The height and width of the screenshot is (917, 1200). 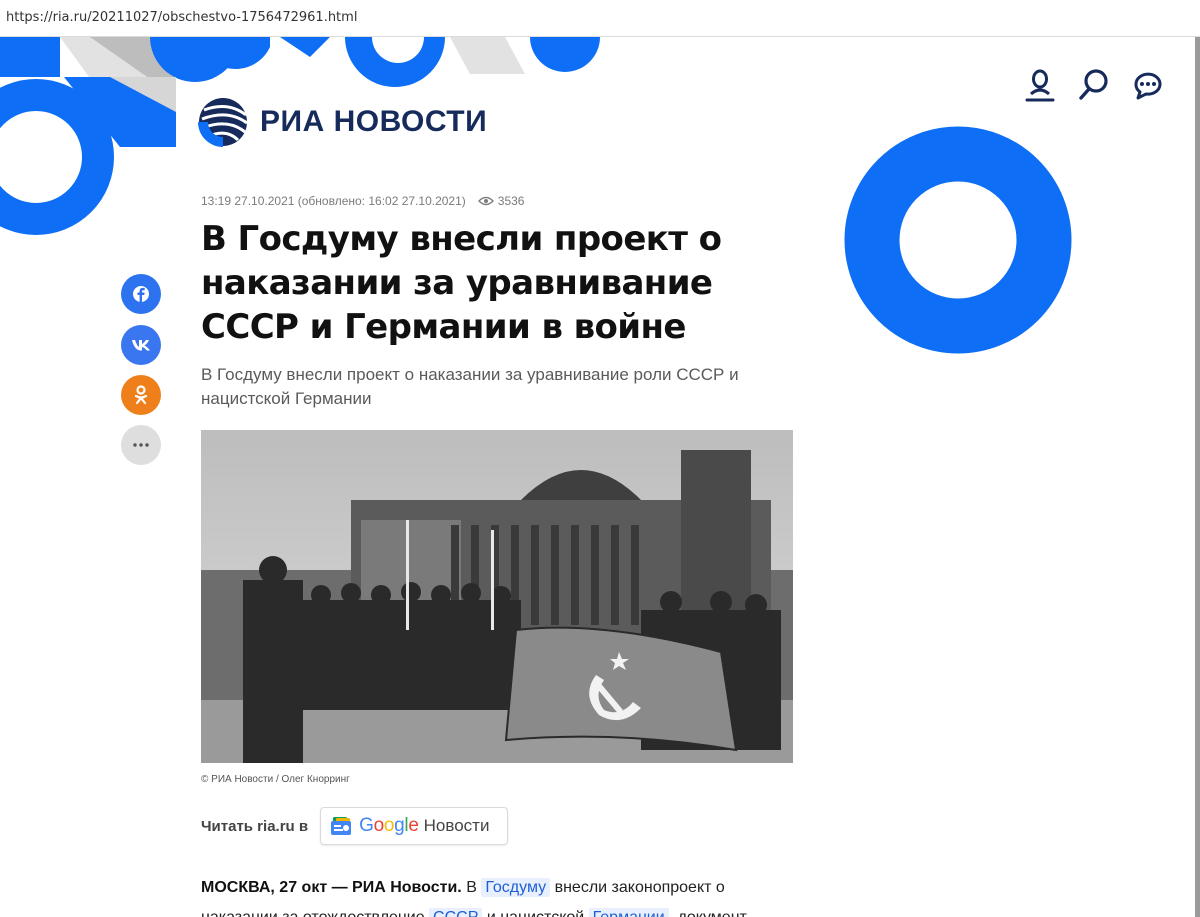 What do you see at coordinates (456, 825) in the screenshot?
I see `google-news-label: Новости` at bounding box center [456, 825].